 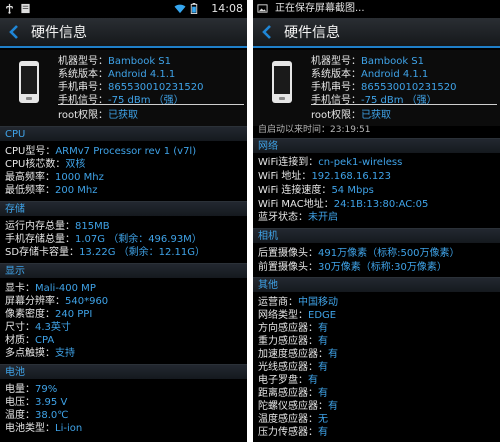 I want to click on info-row: WiFi 连接速度：54 Mbps, so click(x=316, y=190).